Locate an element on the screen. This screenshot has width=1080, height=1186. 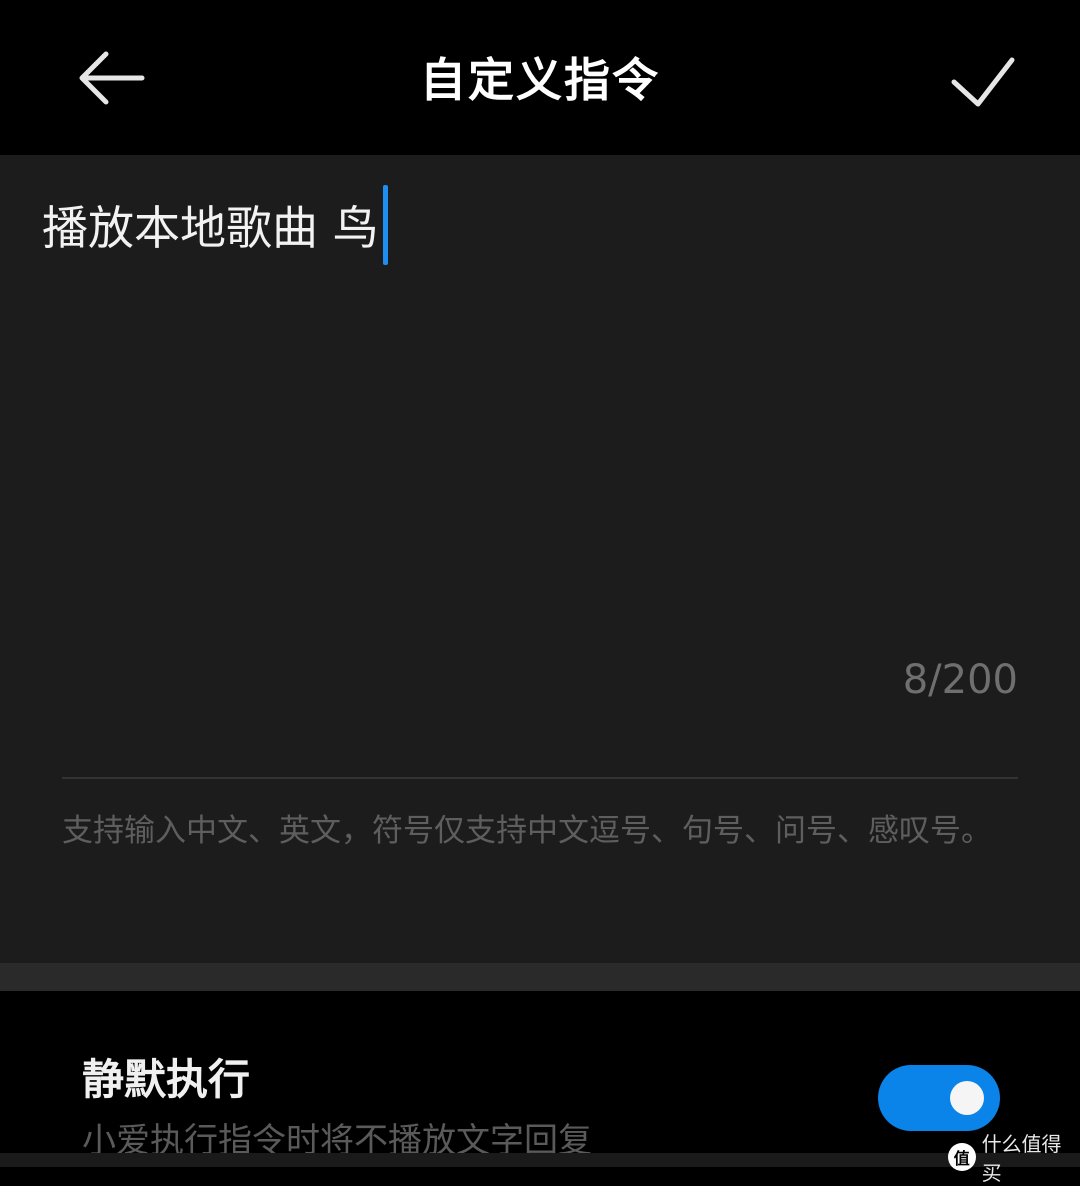
command-input: 播放本地歌曲 鸟 is located at coordinates (215, 225).